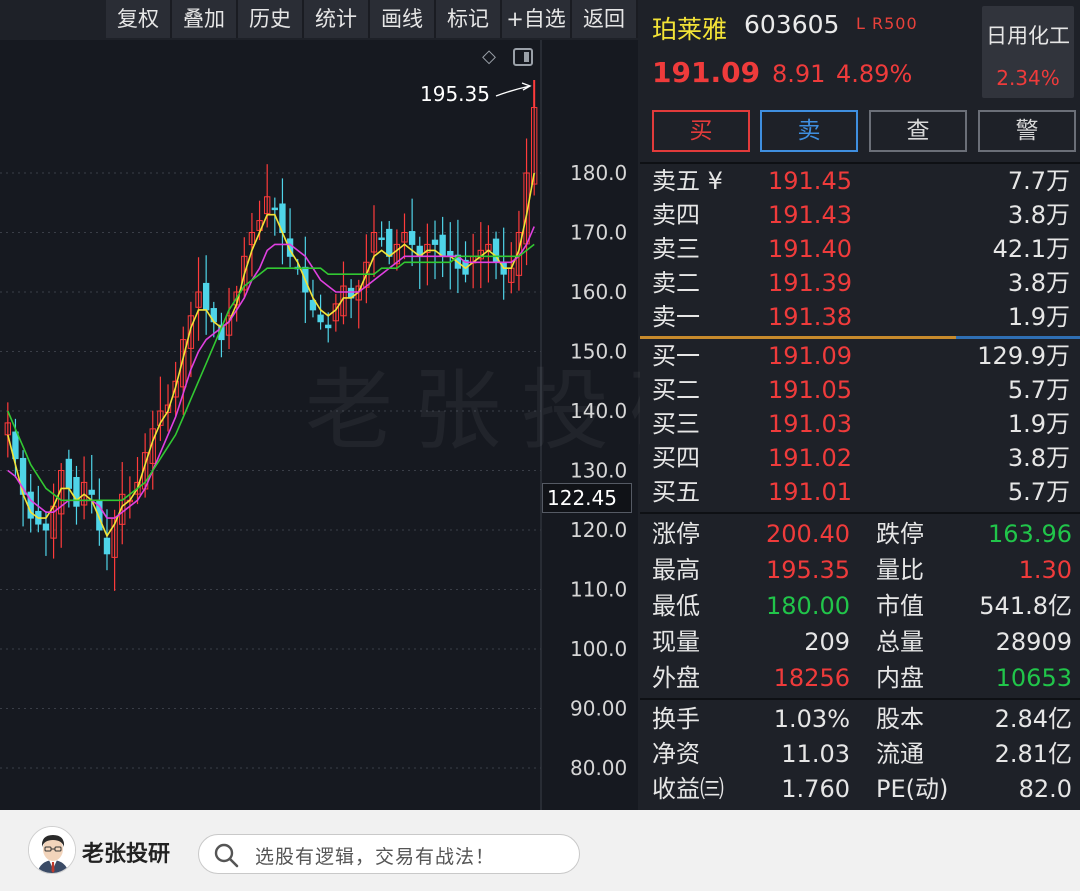 Image resolution: width=1080 pixels, height=891 pixels. I want to click on stat-value: 82.0, so click(1045, 789).